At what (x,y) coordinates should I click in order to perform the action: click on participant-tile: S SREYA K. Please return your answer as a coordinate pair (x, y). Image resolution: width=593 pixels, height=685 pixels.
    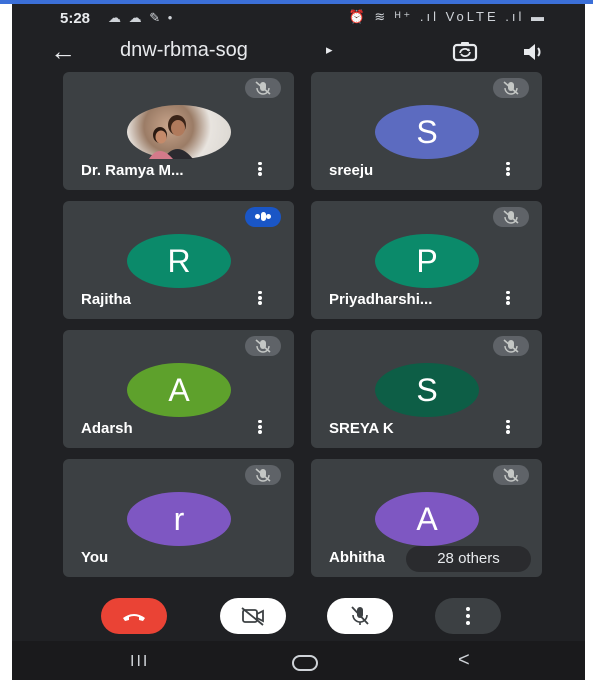
    Looking at the image, I should click on (426, 389).